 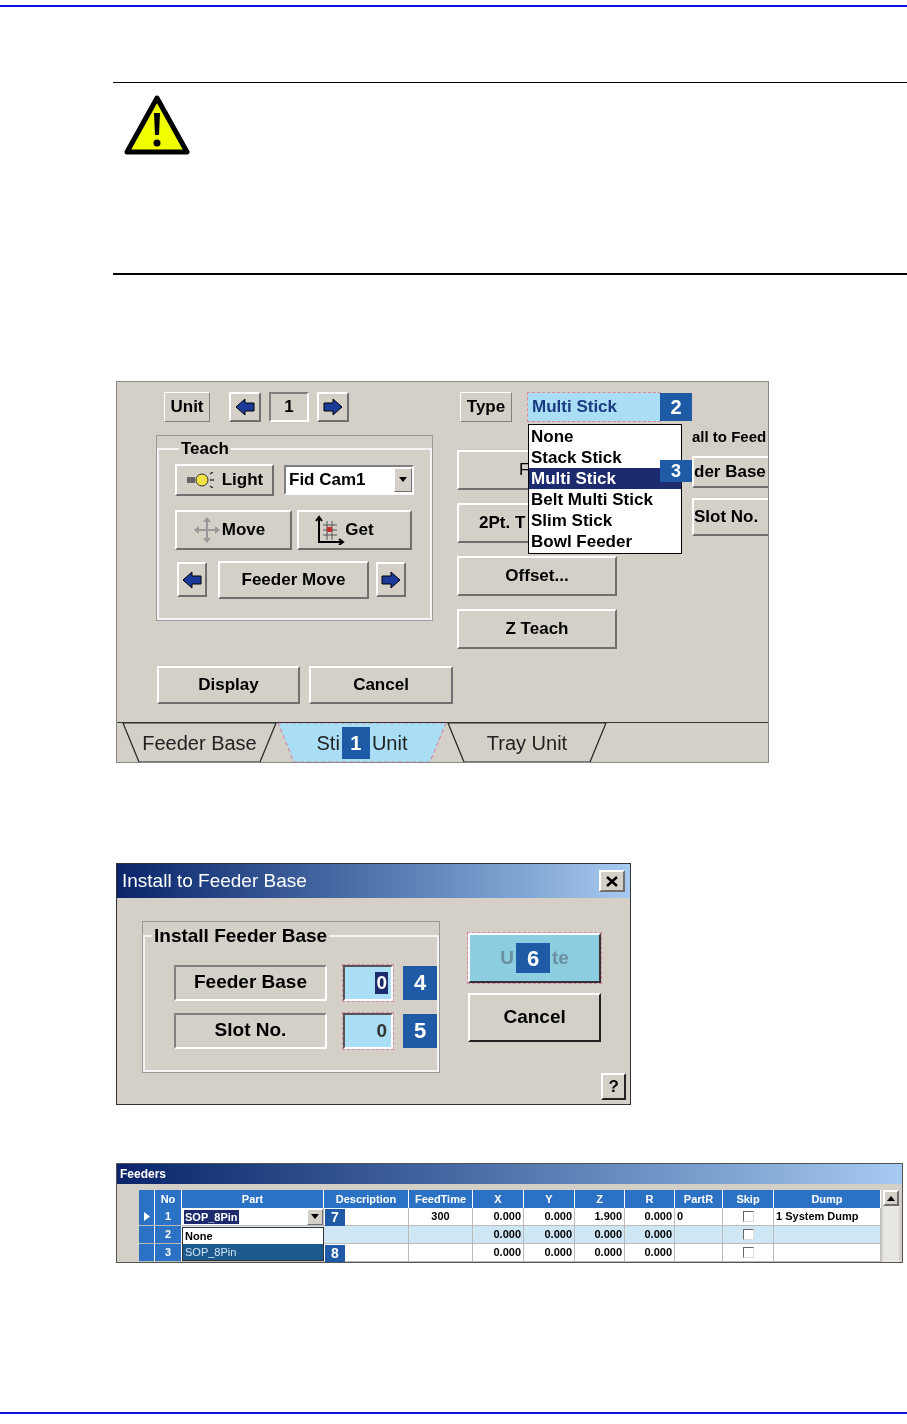 I want to click on row-number: 1, so click(x=168, y=1216).